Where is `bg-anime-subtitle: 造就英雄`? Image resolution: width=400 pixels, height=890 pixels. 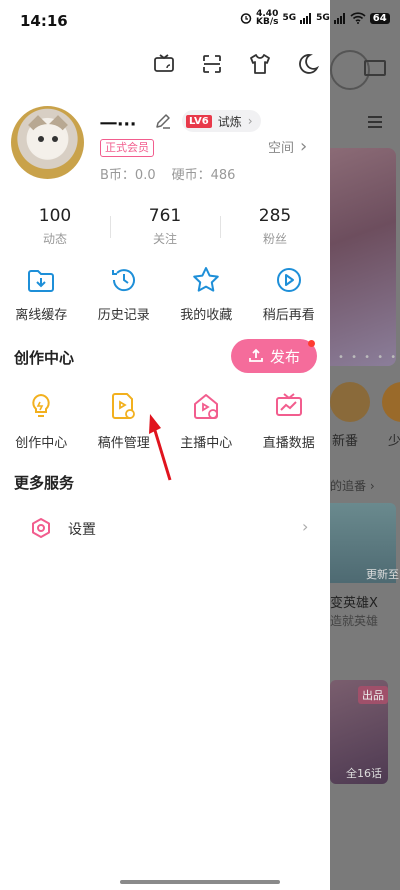 bg-anime-subtitle: 造就英雄 is located at coordinates (354, 621).